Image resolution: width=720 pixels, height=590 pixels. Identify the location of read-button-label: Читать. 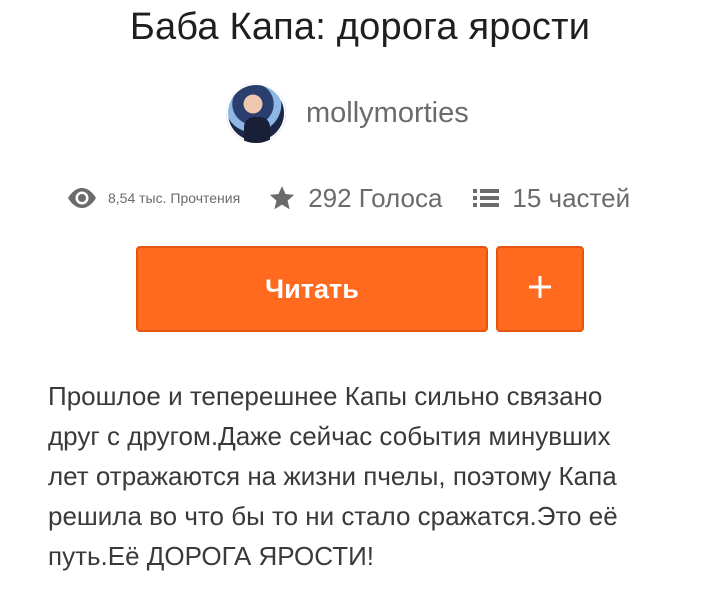
(312, 288).